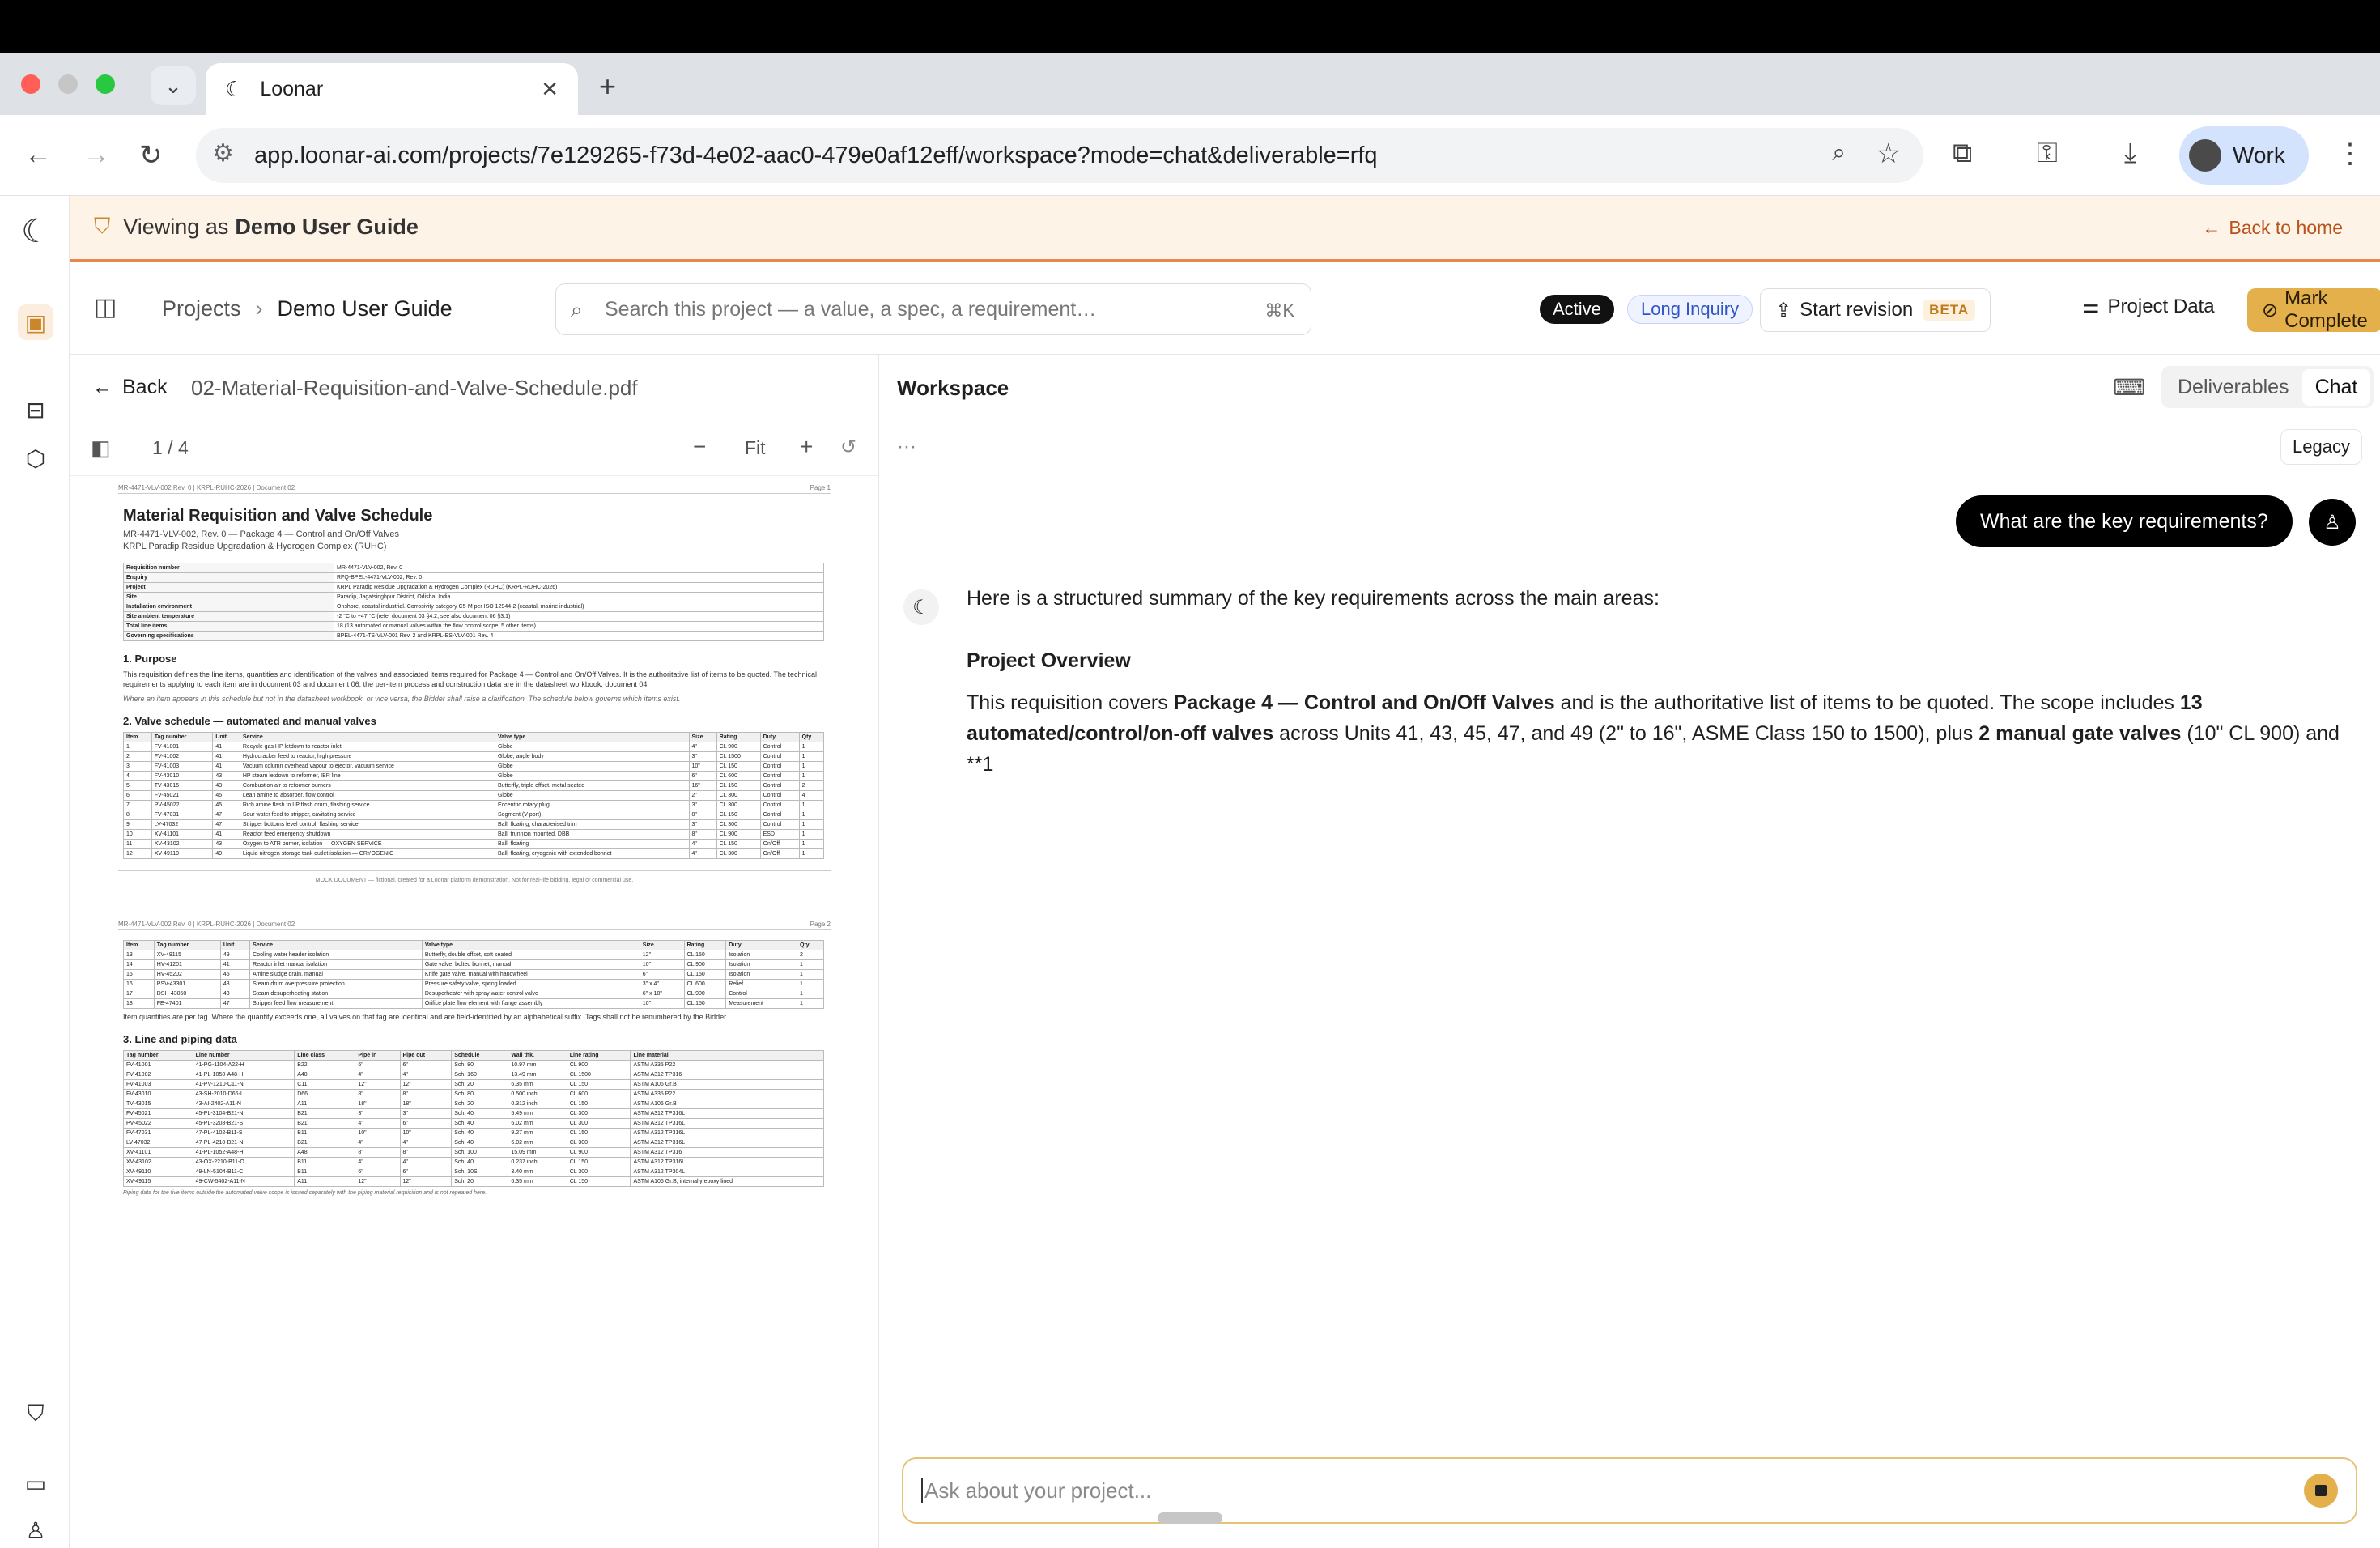 This screenshot has height=1548, width=2380. I want to click on start-revision-button: ⇪ Start revision BETA, so click(1876, 310).